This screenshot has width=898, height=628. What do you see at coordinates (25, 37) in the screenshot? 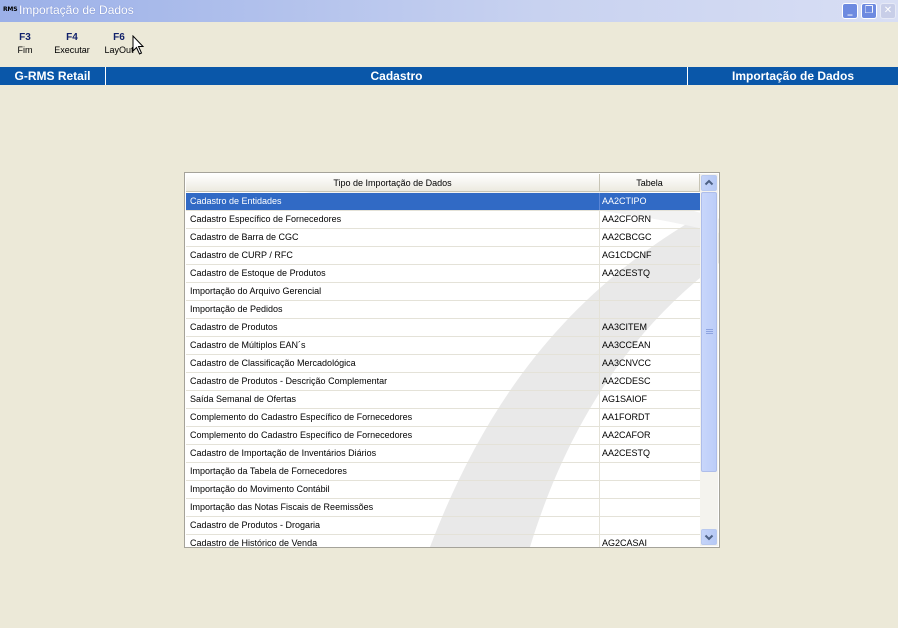
I see `fim-key: F3` at bounding box center [25, 37].